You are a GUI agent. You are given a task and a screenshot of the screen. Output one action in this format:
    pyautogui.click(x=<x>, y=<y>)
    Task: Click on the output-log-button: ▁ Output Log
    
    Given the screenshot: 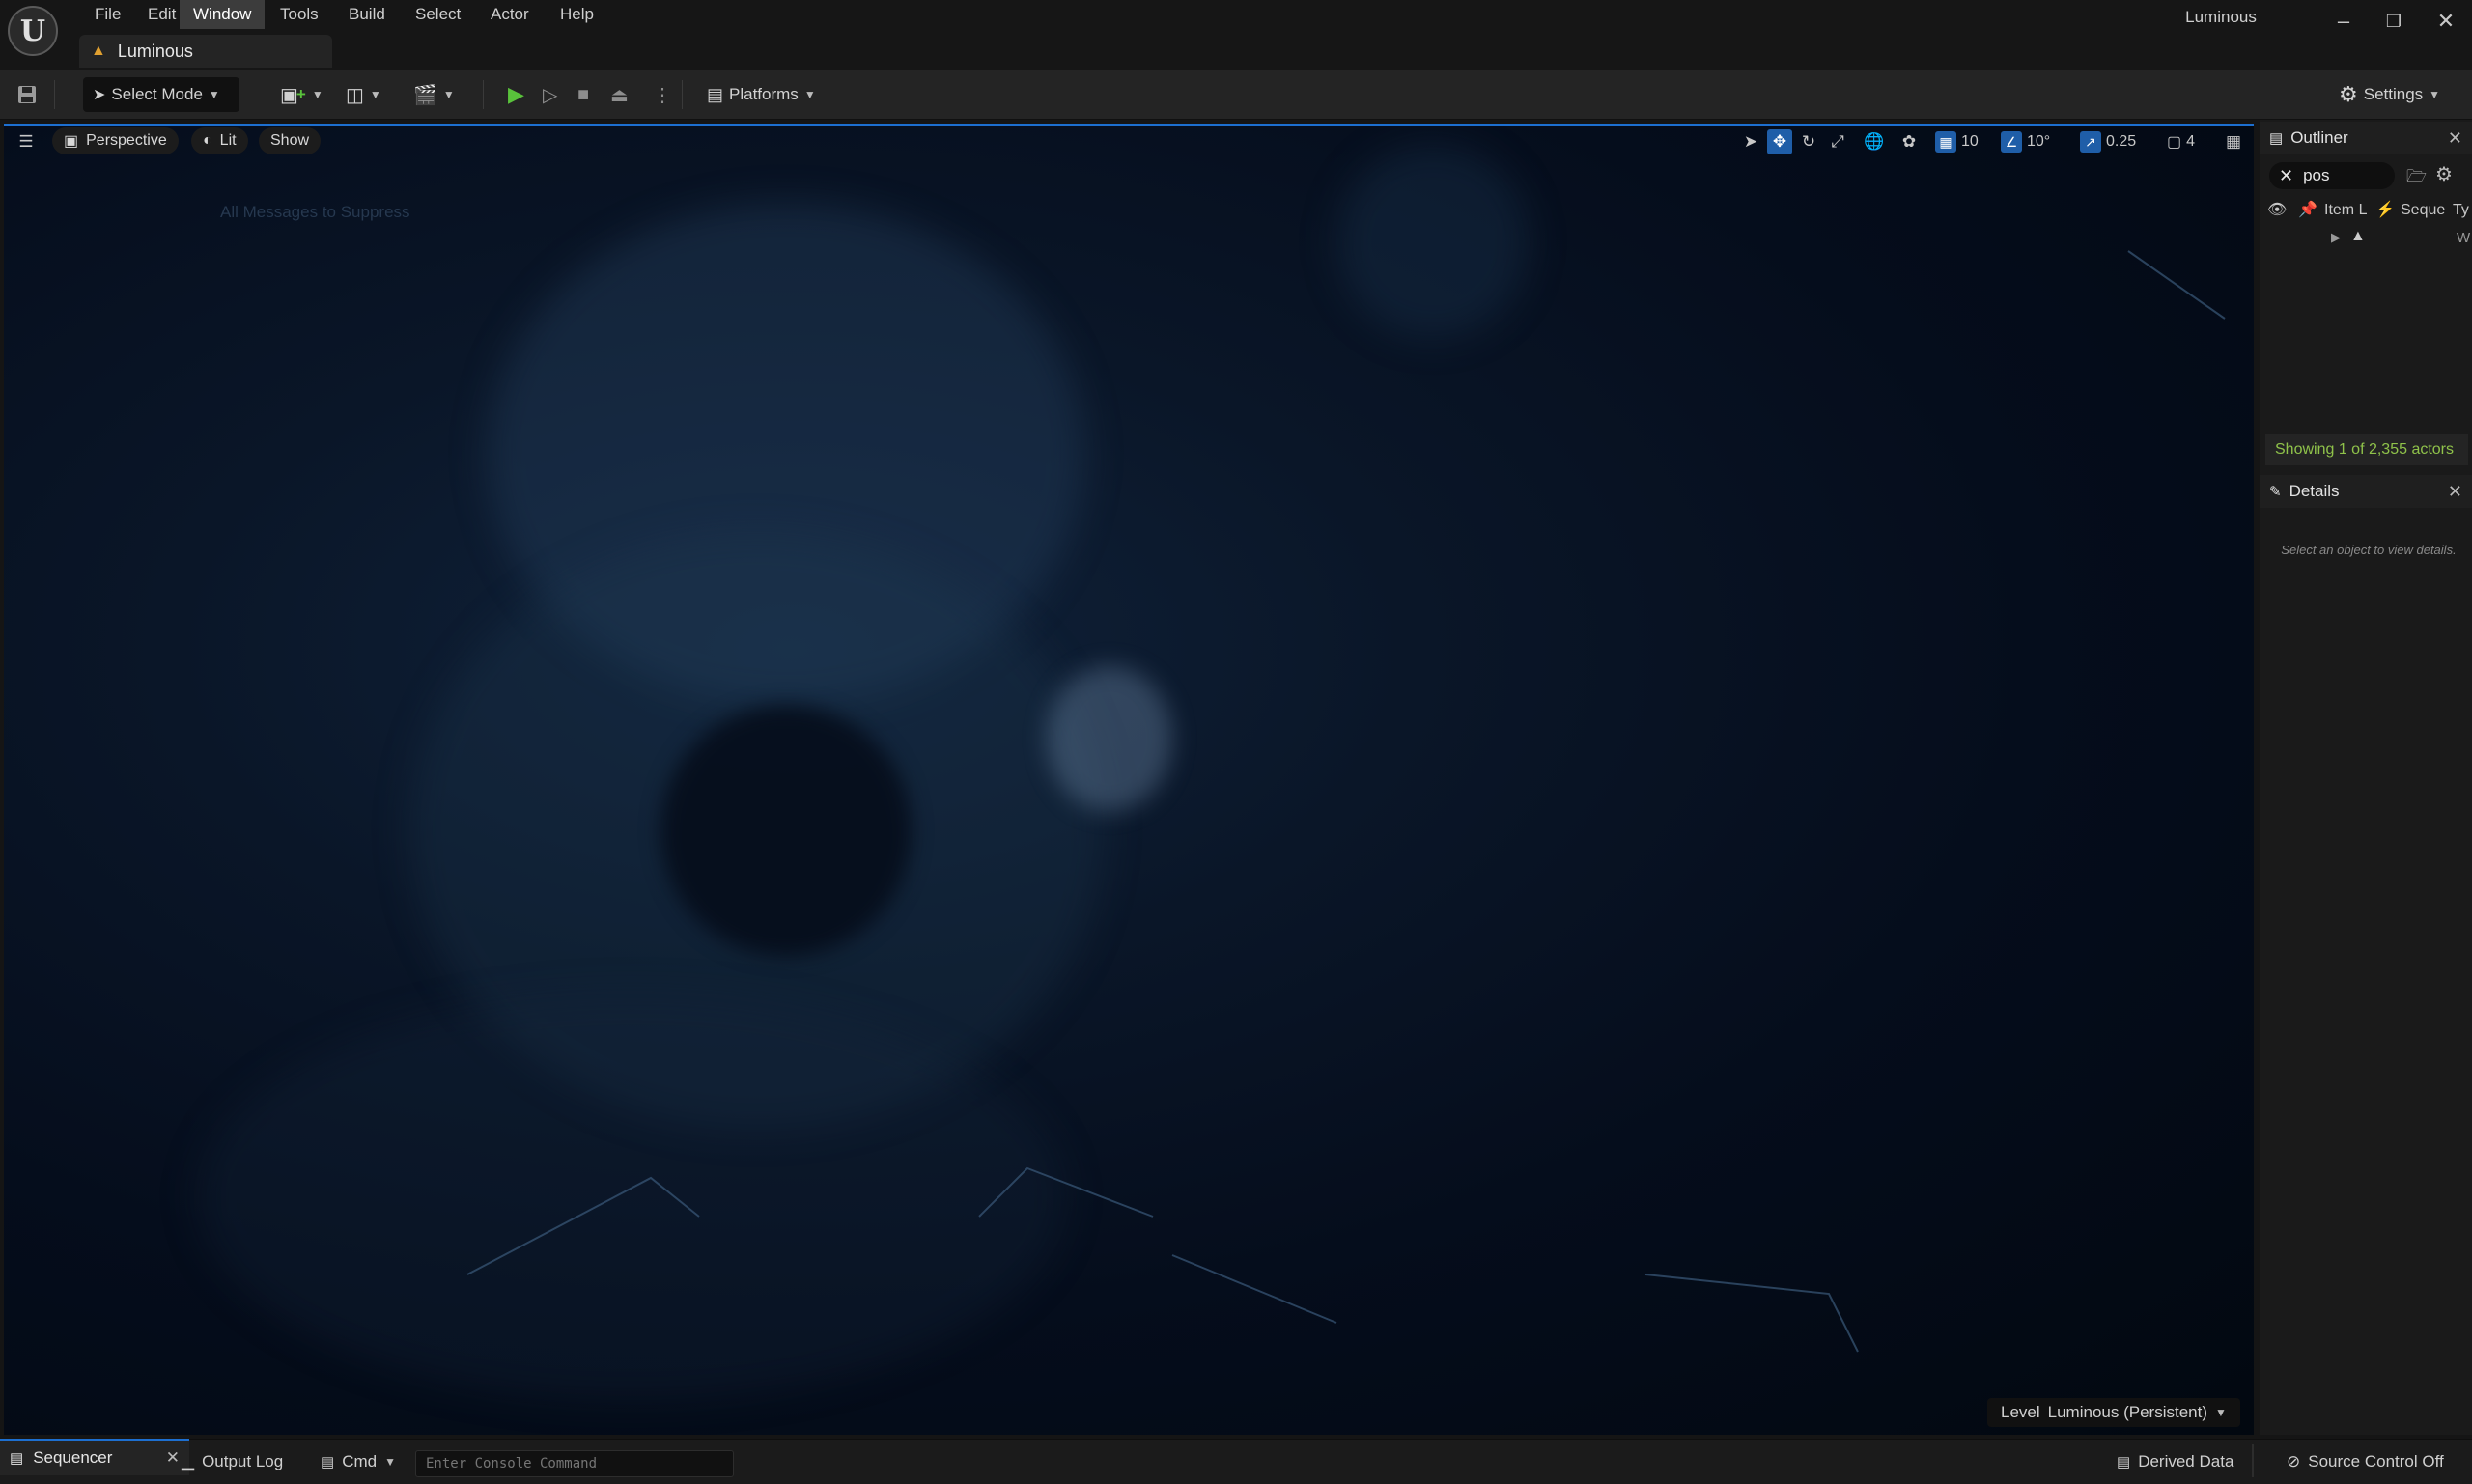 What is the action you would take?
    pyautogui.click(x=232, y=1462)
    